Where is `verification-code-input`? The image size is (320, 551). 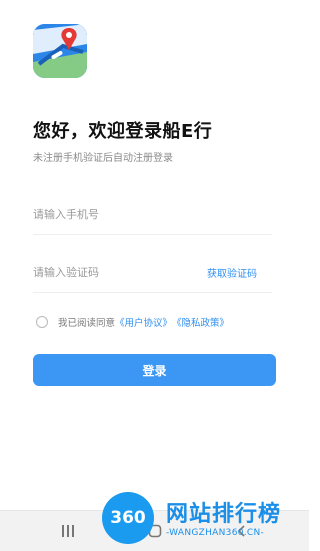 verification-code-input is located at coordinates (118, 272).